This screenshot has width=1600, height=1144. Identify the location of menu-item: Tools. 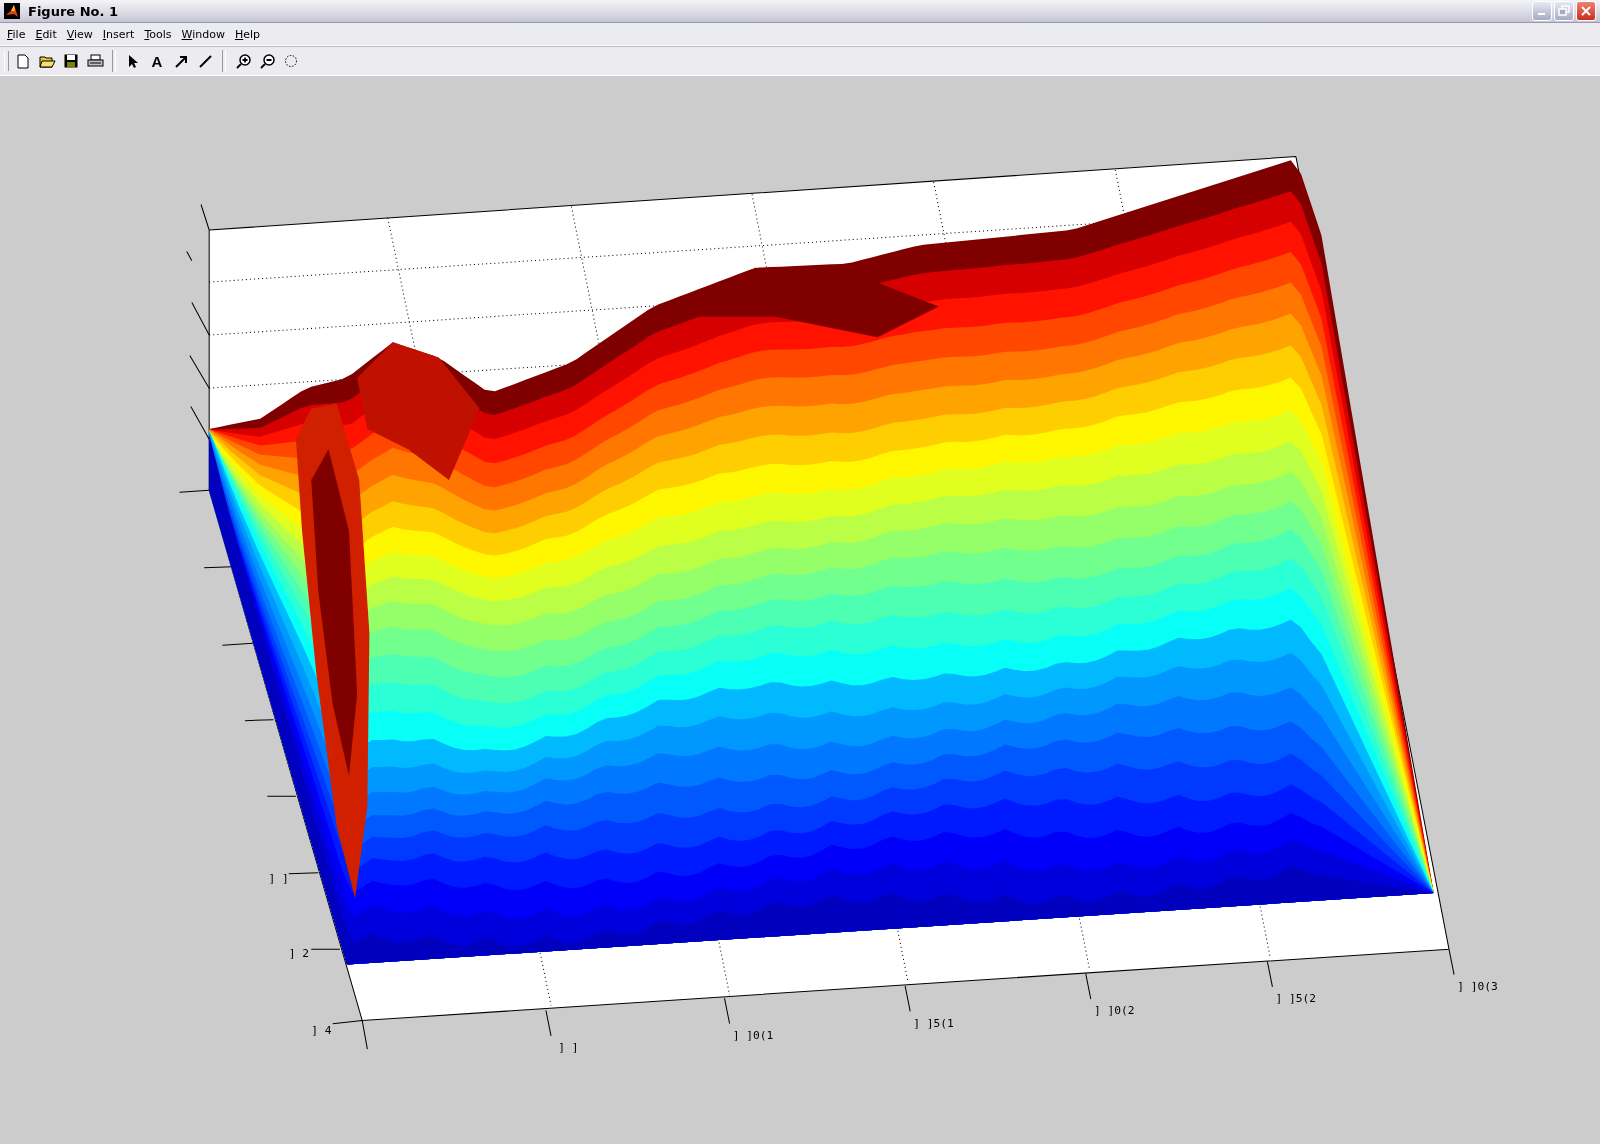
(158, 34).